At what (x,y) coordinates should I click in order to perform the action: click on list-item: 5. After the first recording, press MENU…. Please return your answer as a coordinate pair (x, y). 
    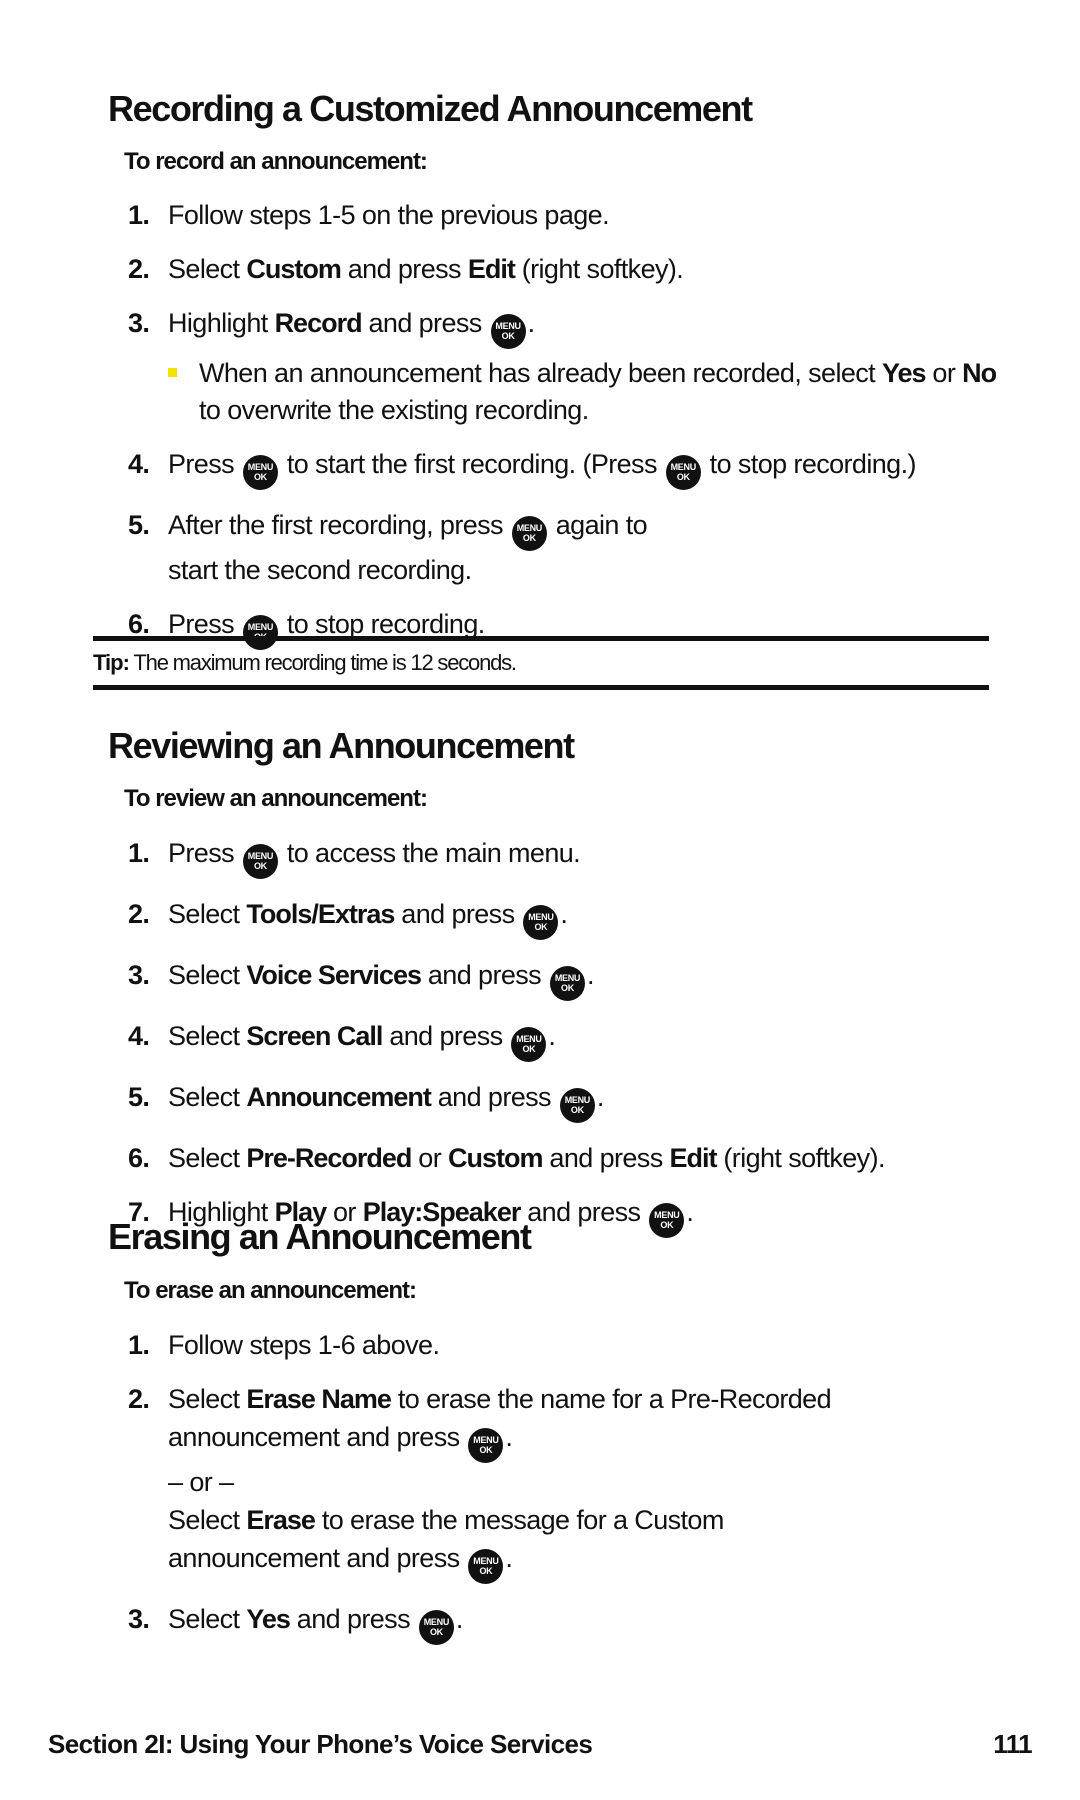
    Looking at the image, I should click on (388, 547).